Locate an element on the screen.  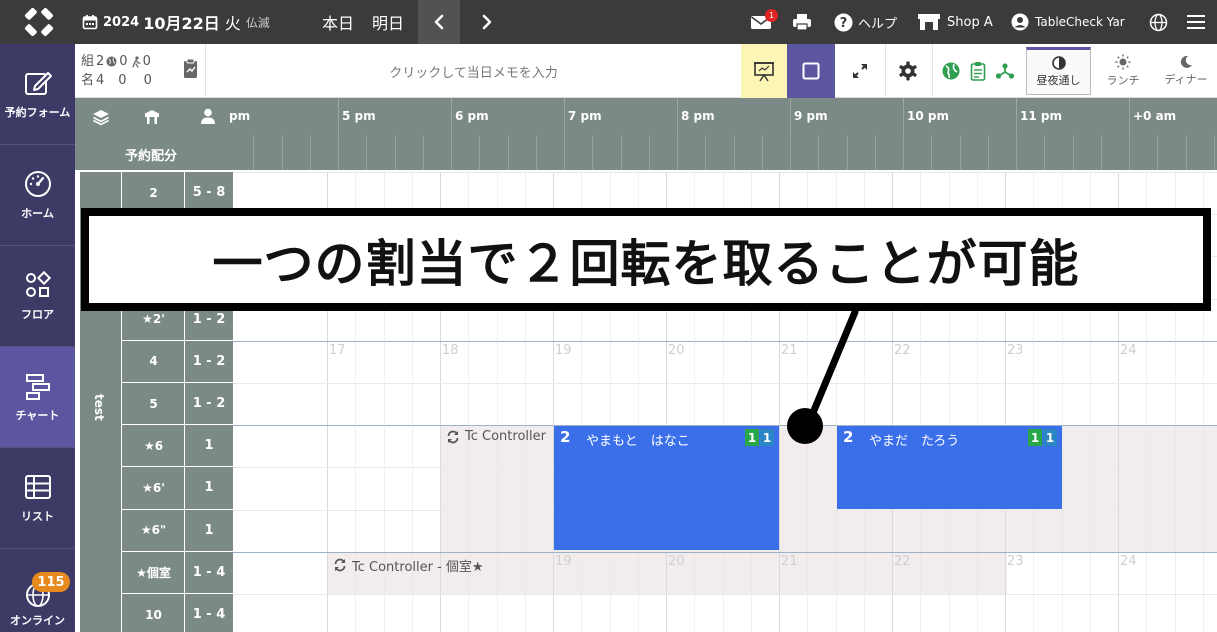
table-name: 10 is located at coordinates (153, 613).